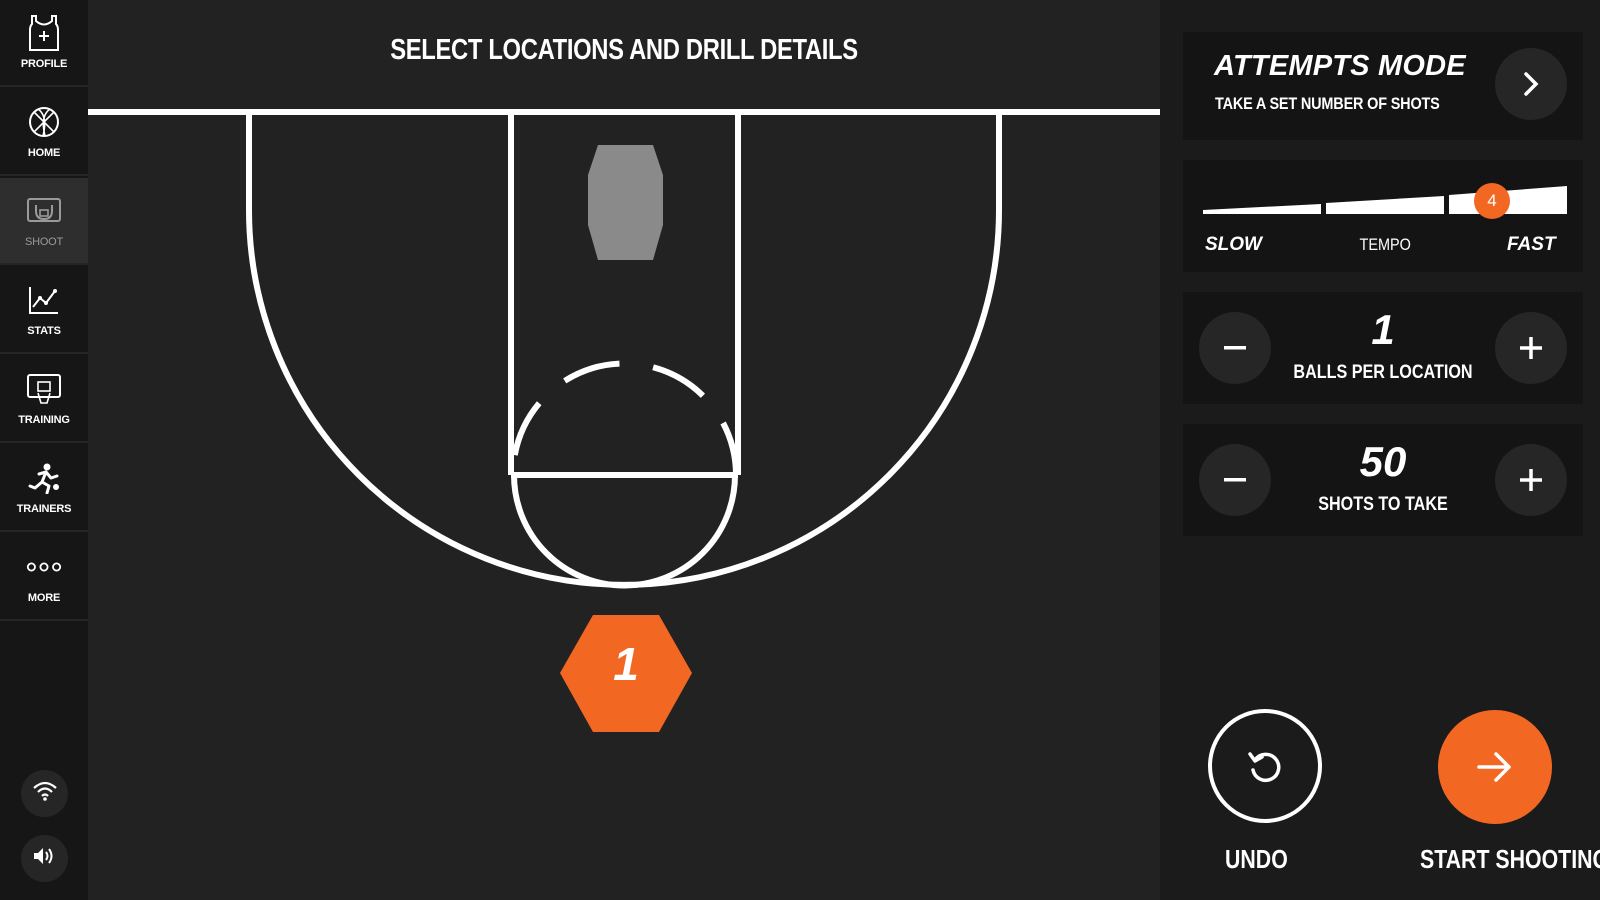 The image size is (1600, 900). Describe the element at coordinates (1531, 244) in the screenshot. I see `tempo-fast-label: FAST` at that location.